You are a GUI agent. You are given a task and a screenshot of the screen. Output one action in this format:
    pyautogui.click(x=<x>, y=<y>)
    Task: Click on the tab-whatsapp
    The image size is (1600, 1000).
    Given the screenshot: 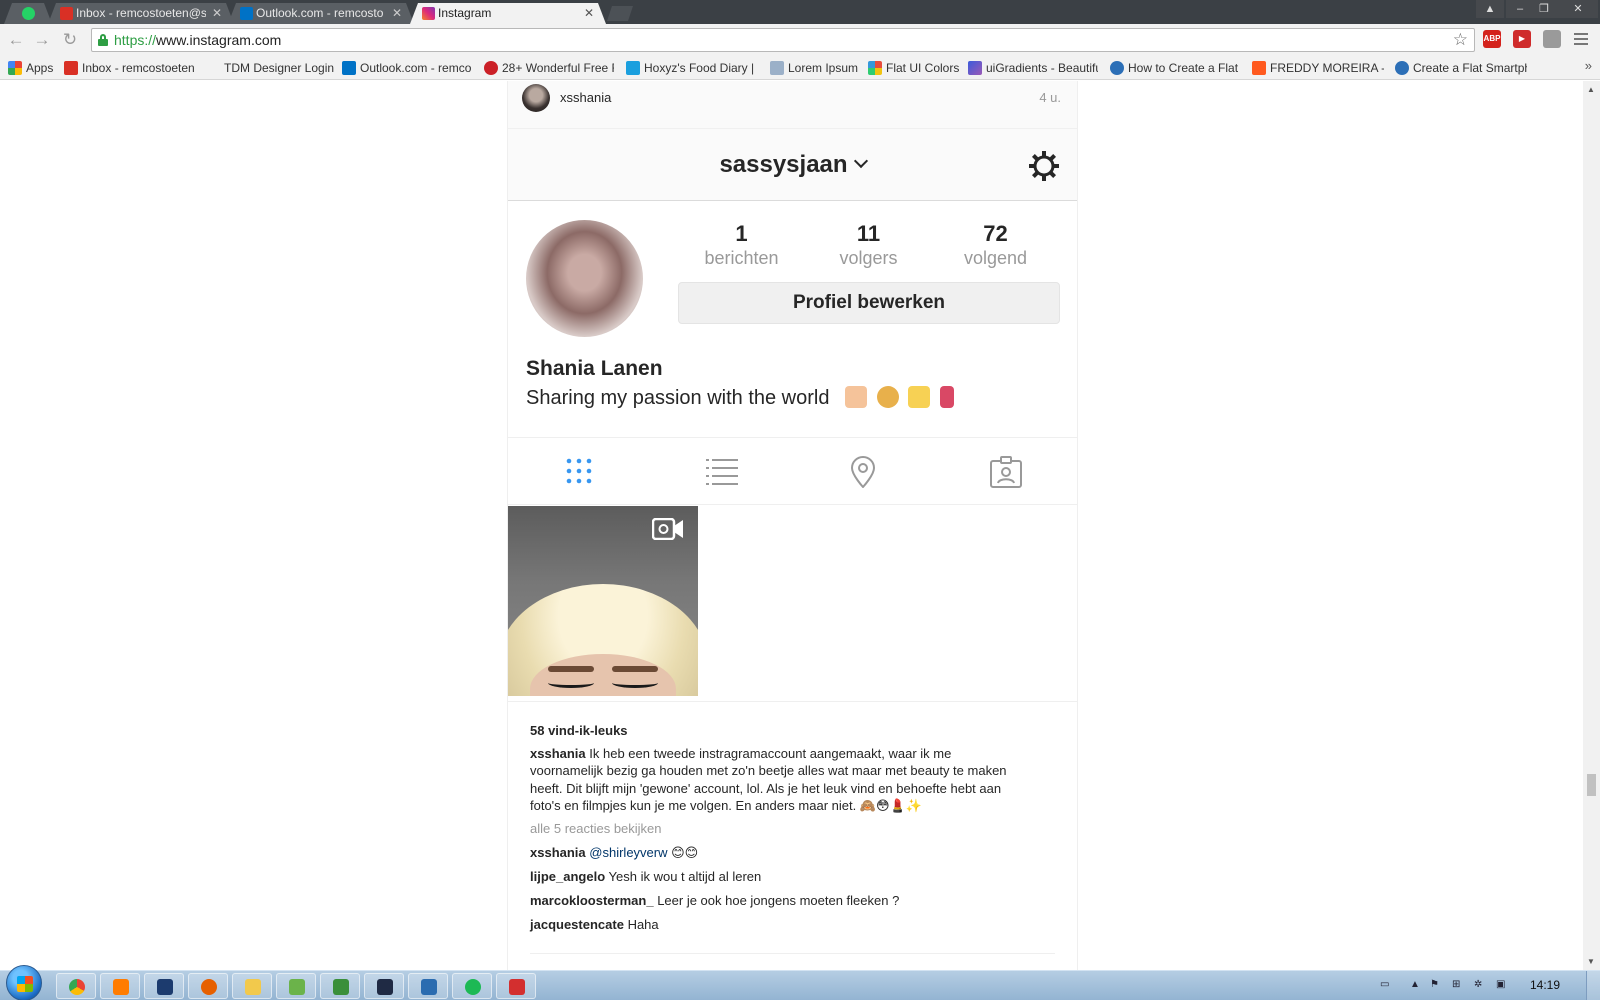 What is the action you would take?
    pyautogui.click(x=28, y=13)
    